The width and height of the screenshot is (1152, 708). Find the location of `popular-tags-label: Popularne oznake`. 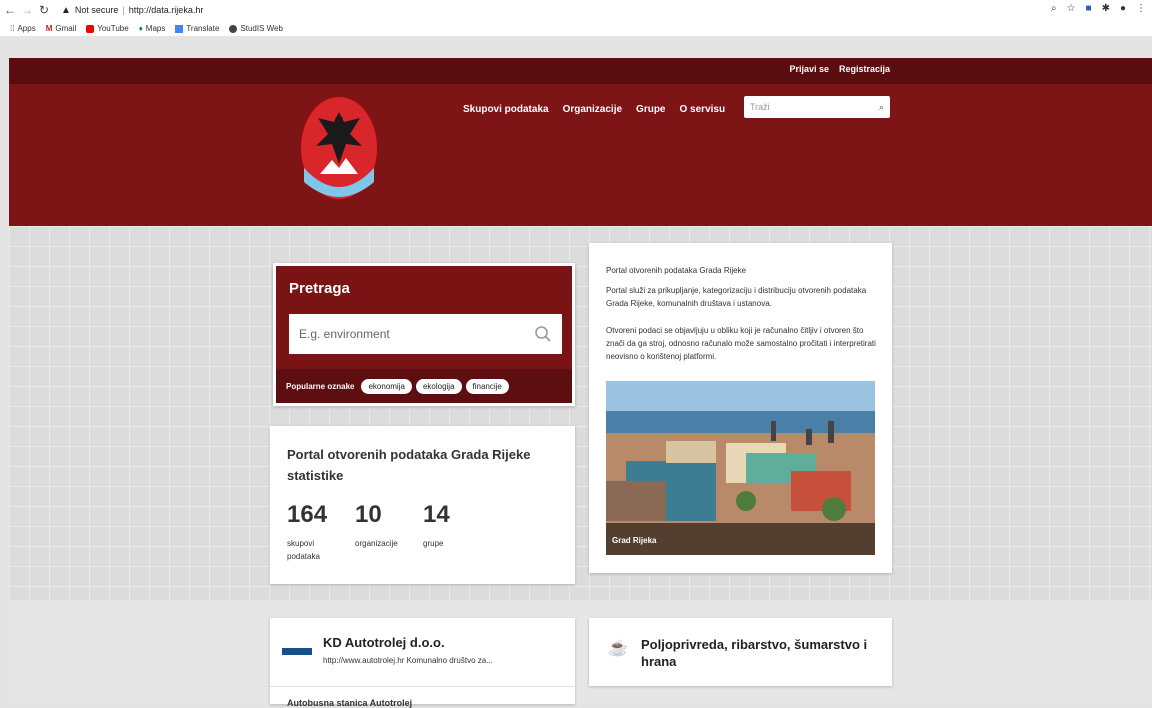

popular-tags-label: Popularne oznake is located at coordinates (320, 386).